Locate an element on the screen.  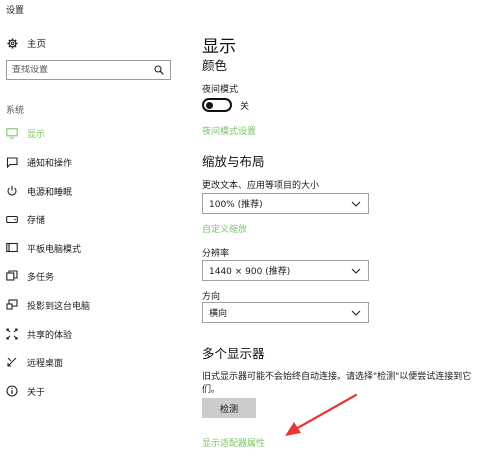
night-light-row: 关 is located at coordinates (225, 105).